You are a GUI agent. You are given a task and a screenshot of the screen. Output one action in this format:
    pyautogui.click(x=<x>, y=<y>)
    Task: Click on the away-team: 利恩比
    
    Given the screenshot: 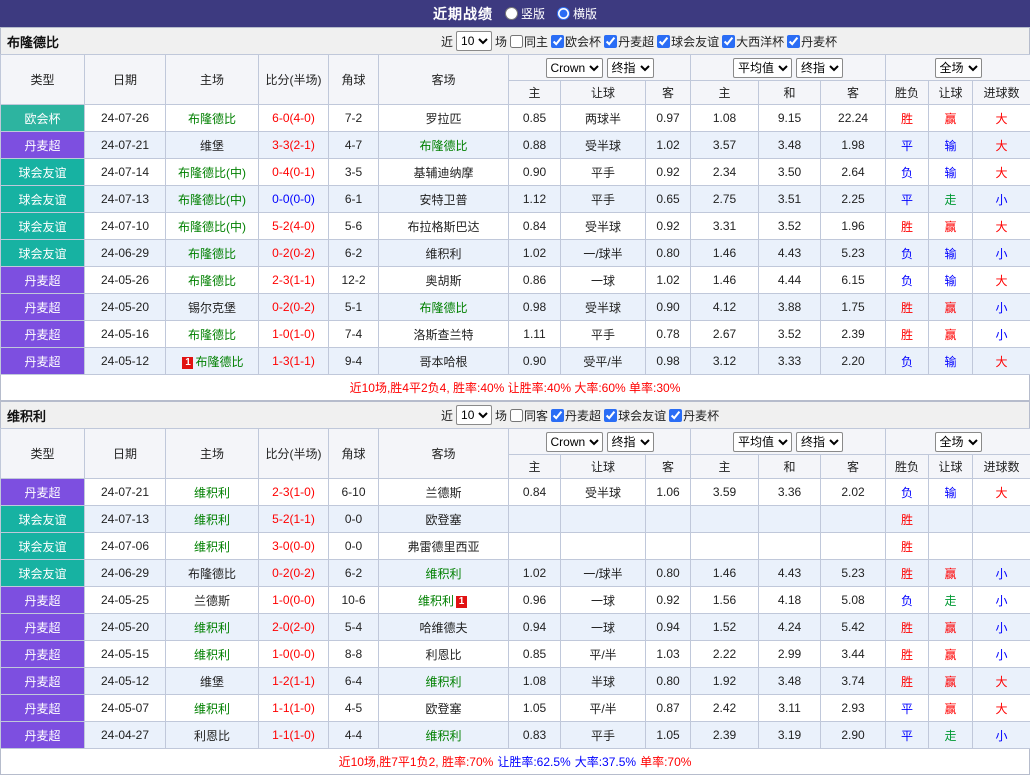 What is the action you would take?
    pyautogui.click(x=444, y=654)
    